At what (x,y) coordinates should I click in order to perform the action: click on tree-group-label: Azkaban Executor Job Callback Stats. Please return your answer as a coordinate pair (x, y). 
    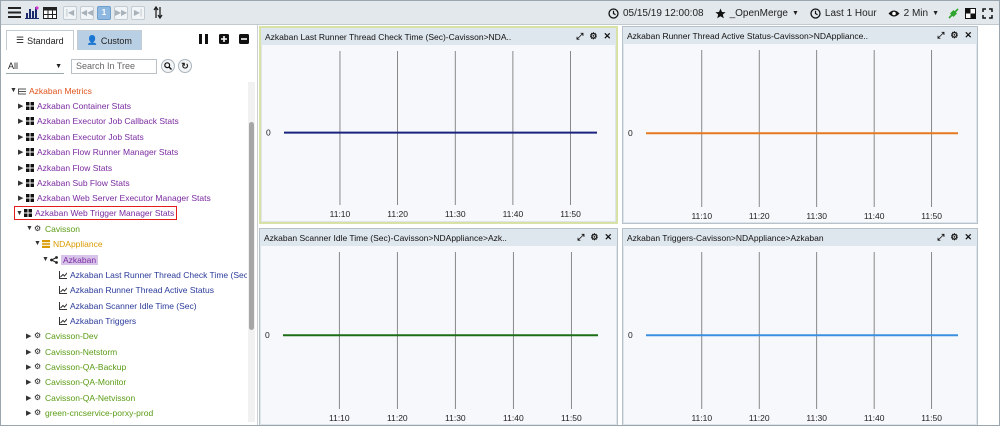
    Looking at the image, I should click on (108, 120).